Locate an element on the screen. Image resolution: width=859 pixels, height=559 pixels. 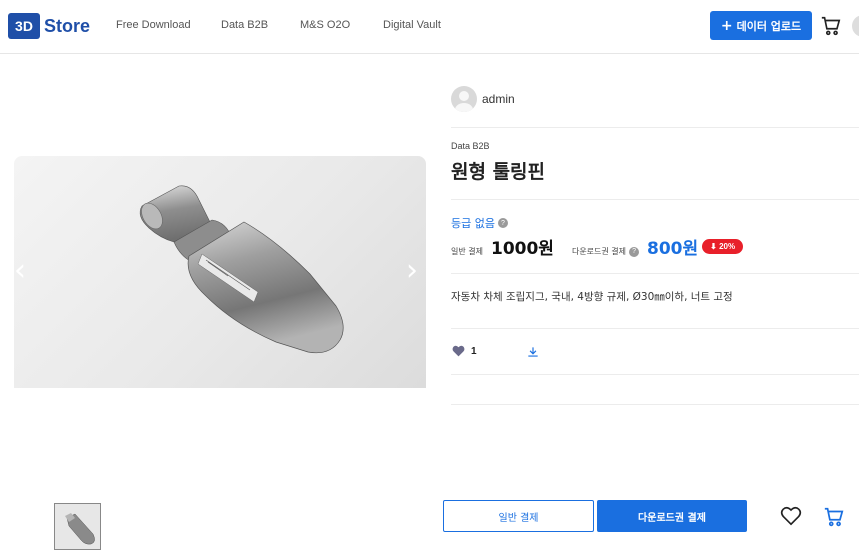
tooling-pin-render is located at coordinates (241, 269).